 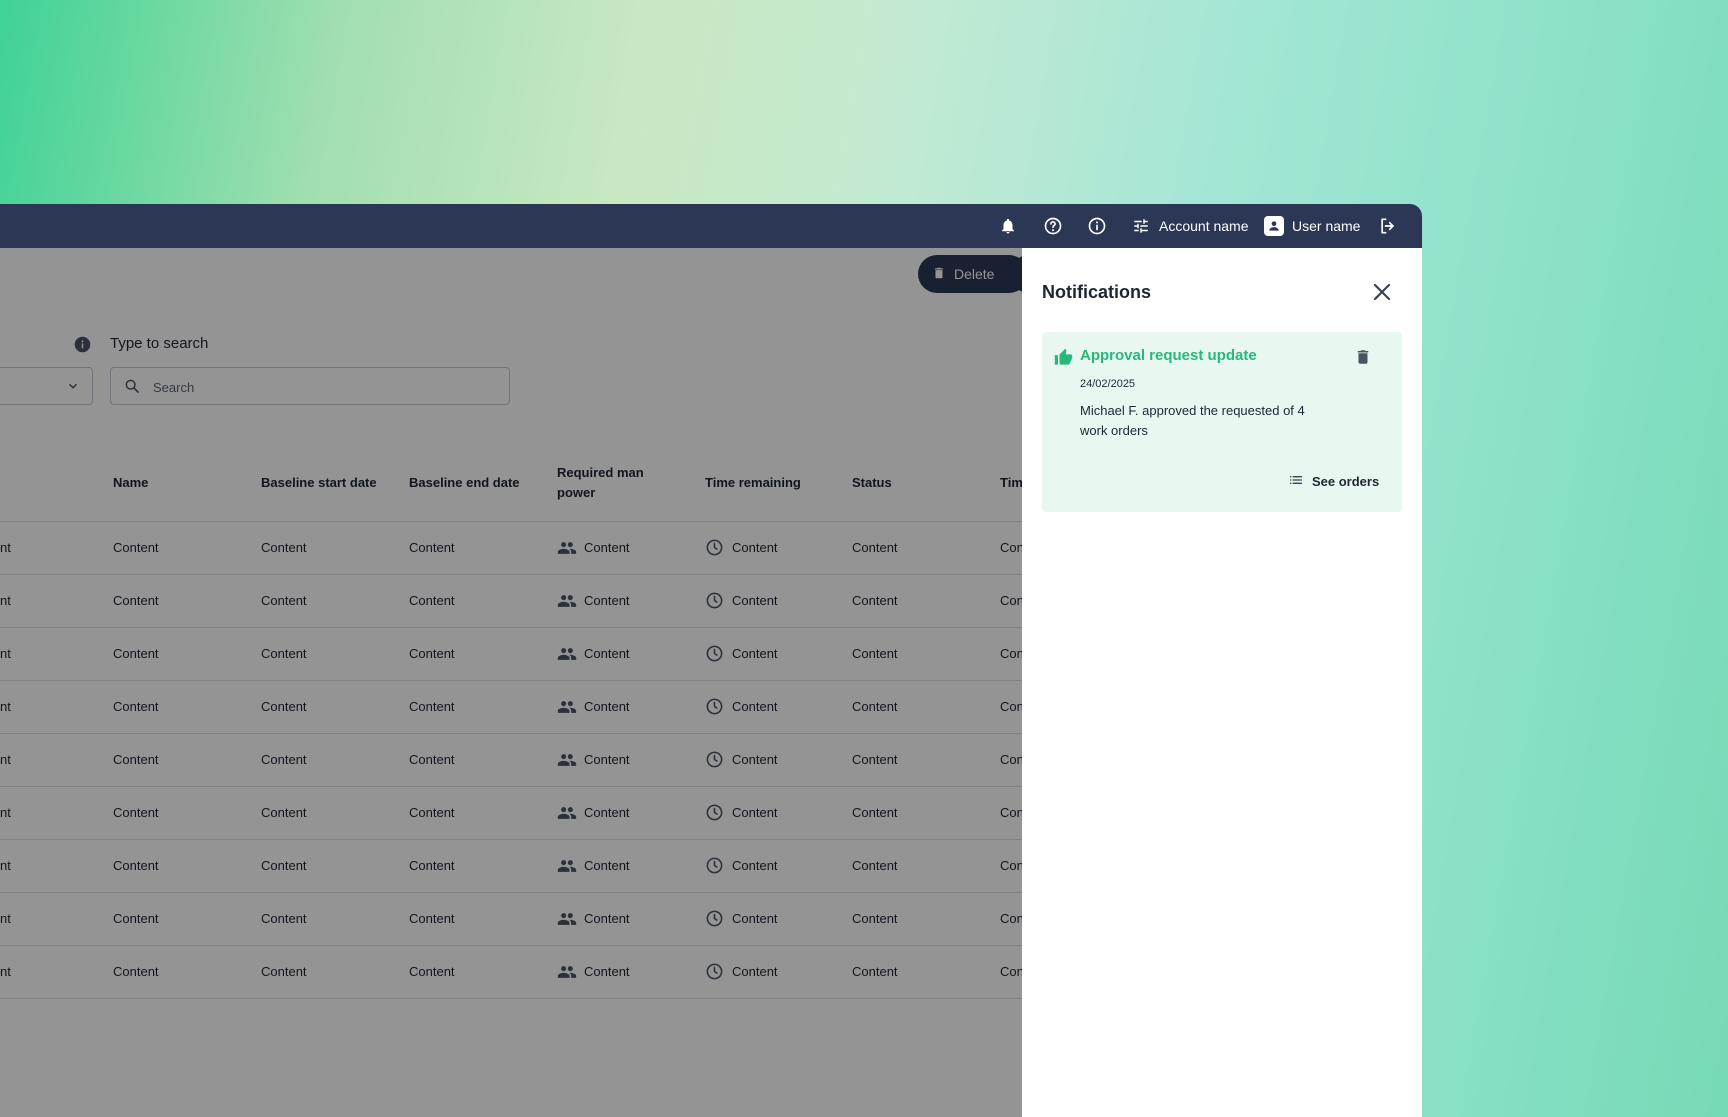 I want to click on trash-icon, so click(x=1364, y=358).